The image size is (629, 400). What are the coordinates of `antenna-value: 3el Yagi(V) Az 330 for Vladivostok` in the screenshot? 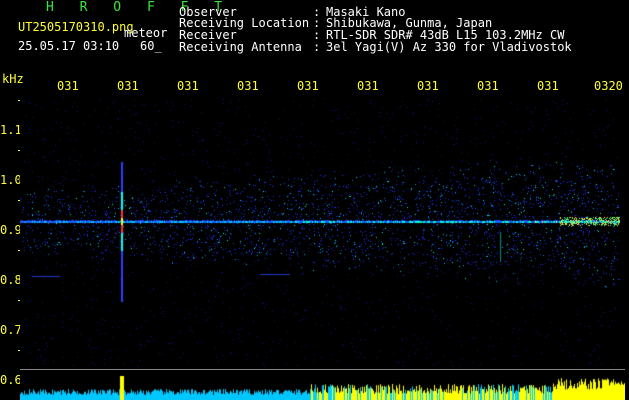 It's located at (449, 47).